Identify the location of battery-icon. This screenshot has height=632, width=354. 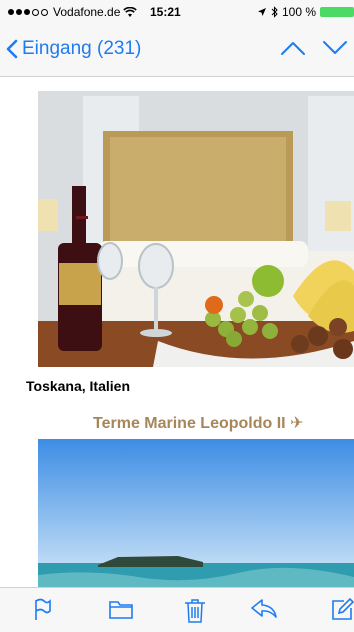
(337, 12).